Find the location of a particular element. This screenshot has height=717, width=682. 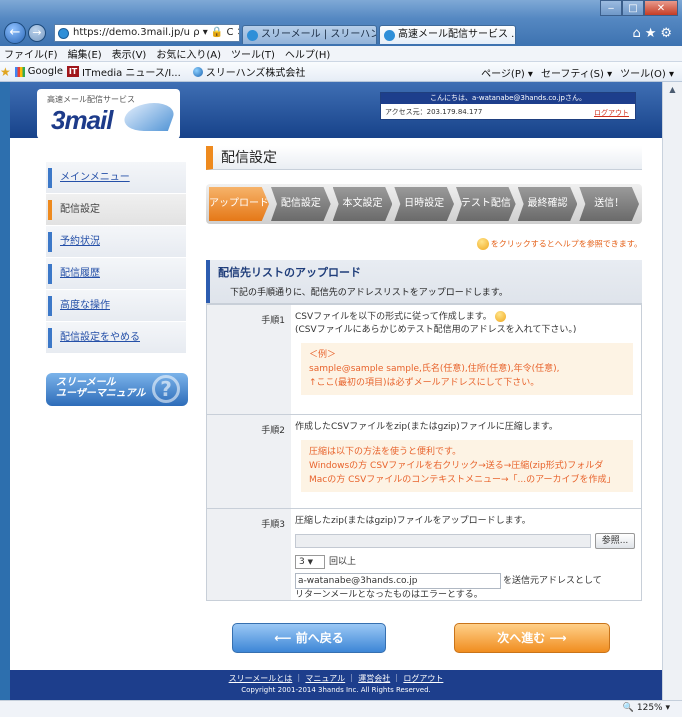

sidebar-item-cancel-settings: 配信設定をやめる is located at coordinates (116, 338).